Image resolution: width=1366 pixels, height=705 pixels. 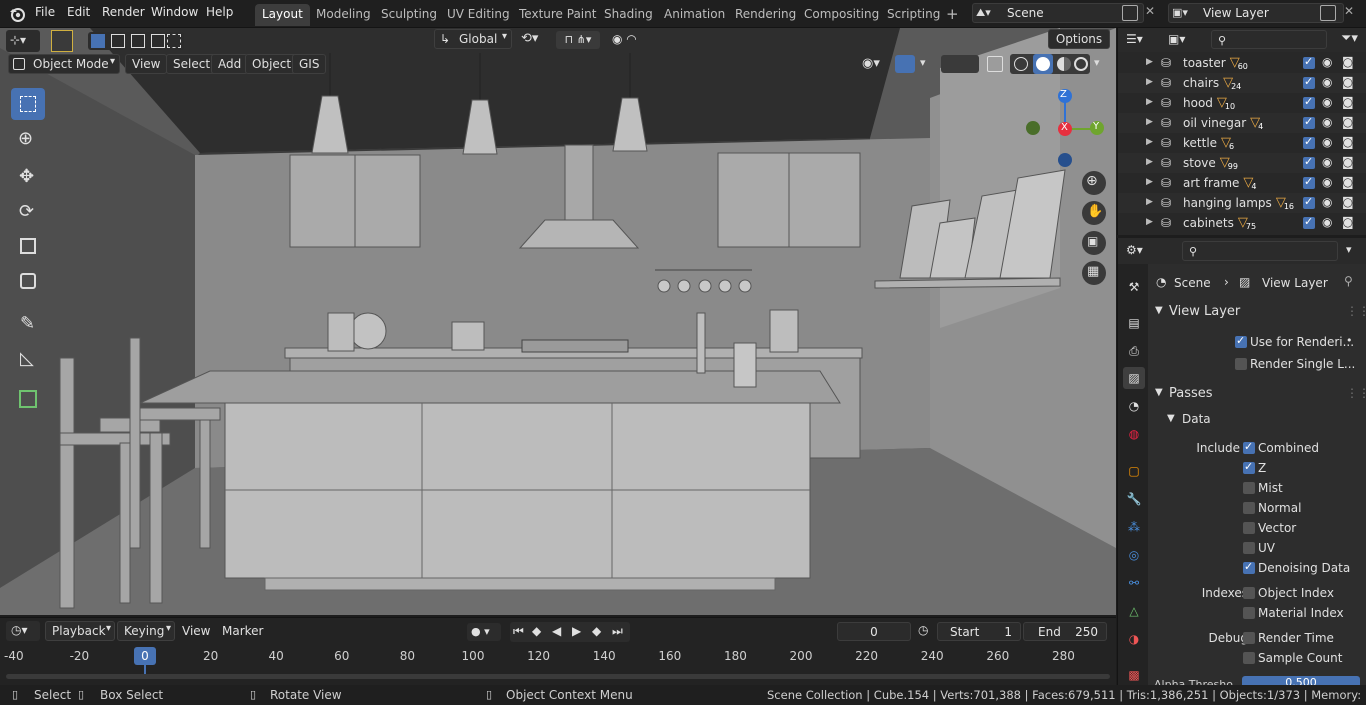 I want to click on outliner-item-name: toaster, so click(x=1204, y=63).